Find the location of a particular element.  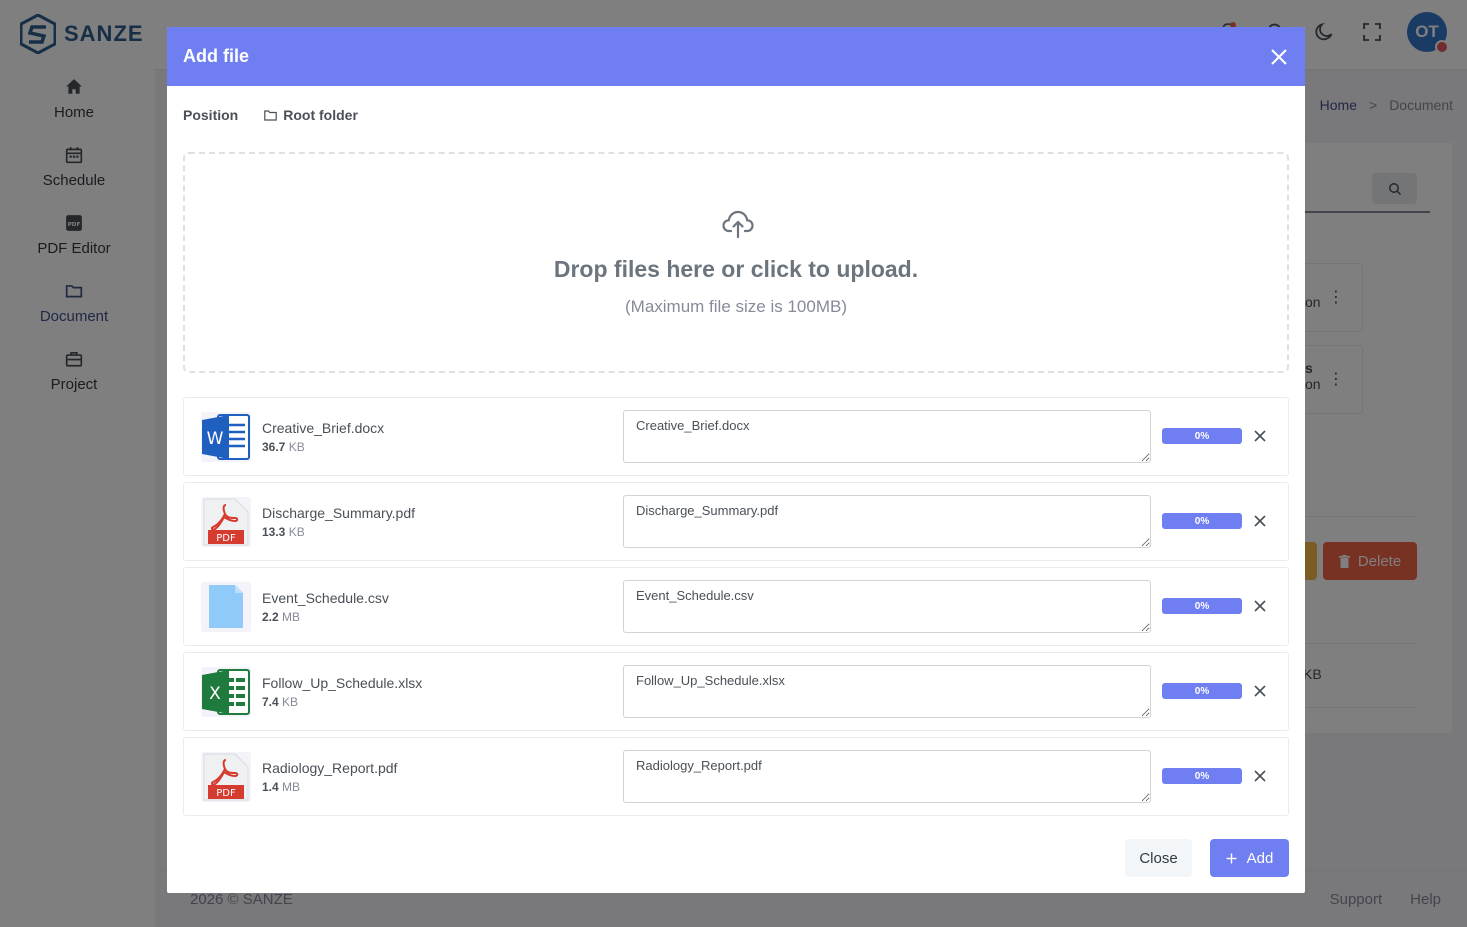

folder-icon is located at coordinates (271, 115).